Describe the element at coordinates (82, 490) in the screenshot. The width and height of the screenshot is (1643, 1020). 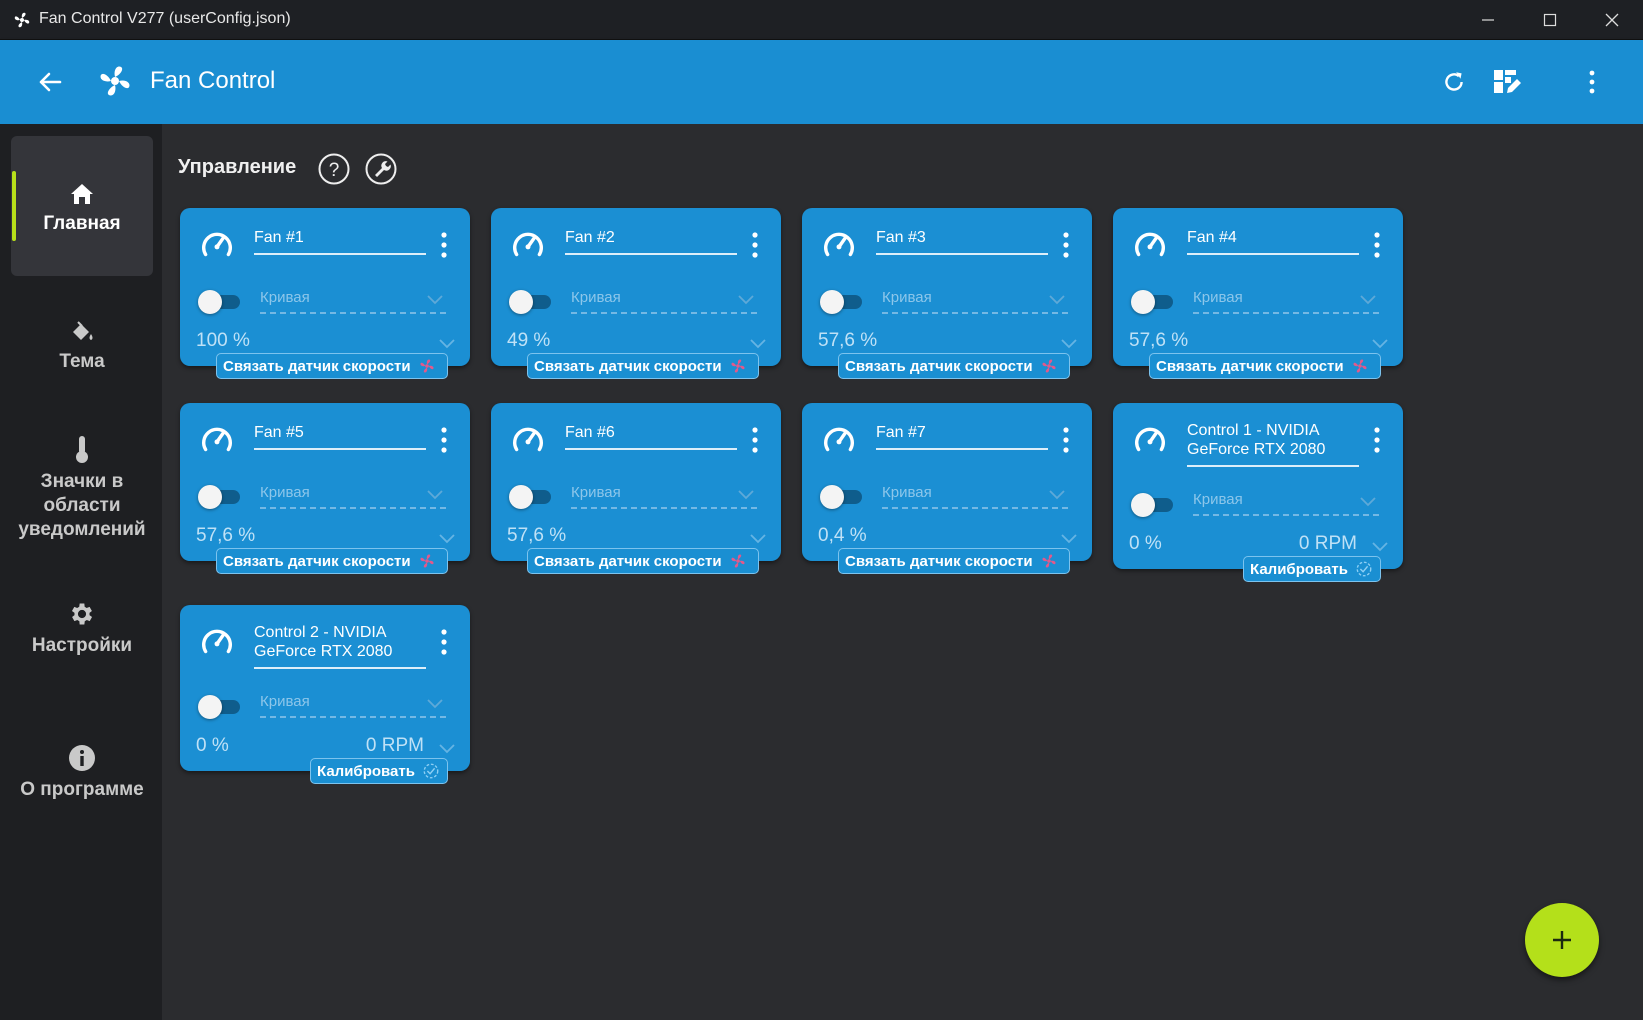
I see `nav-tray-icons: Значки в области уведомлений` at that location.